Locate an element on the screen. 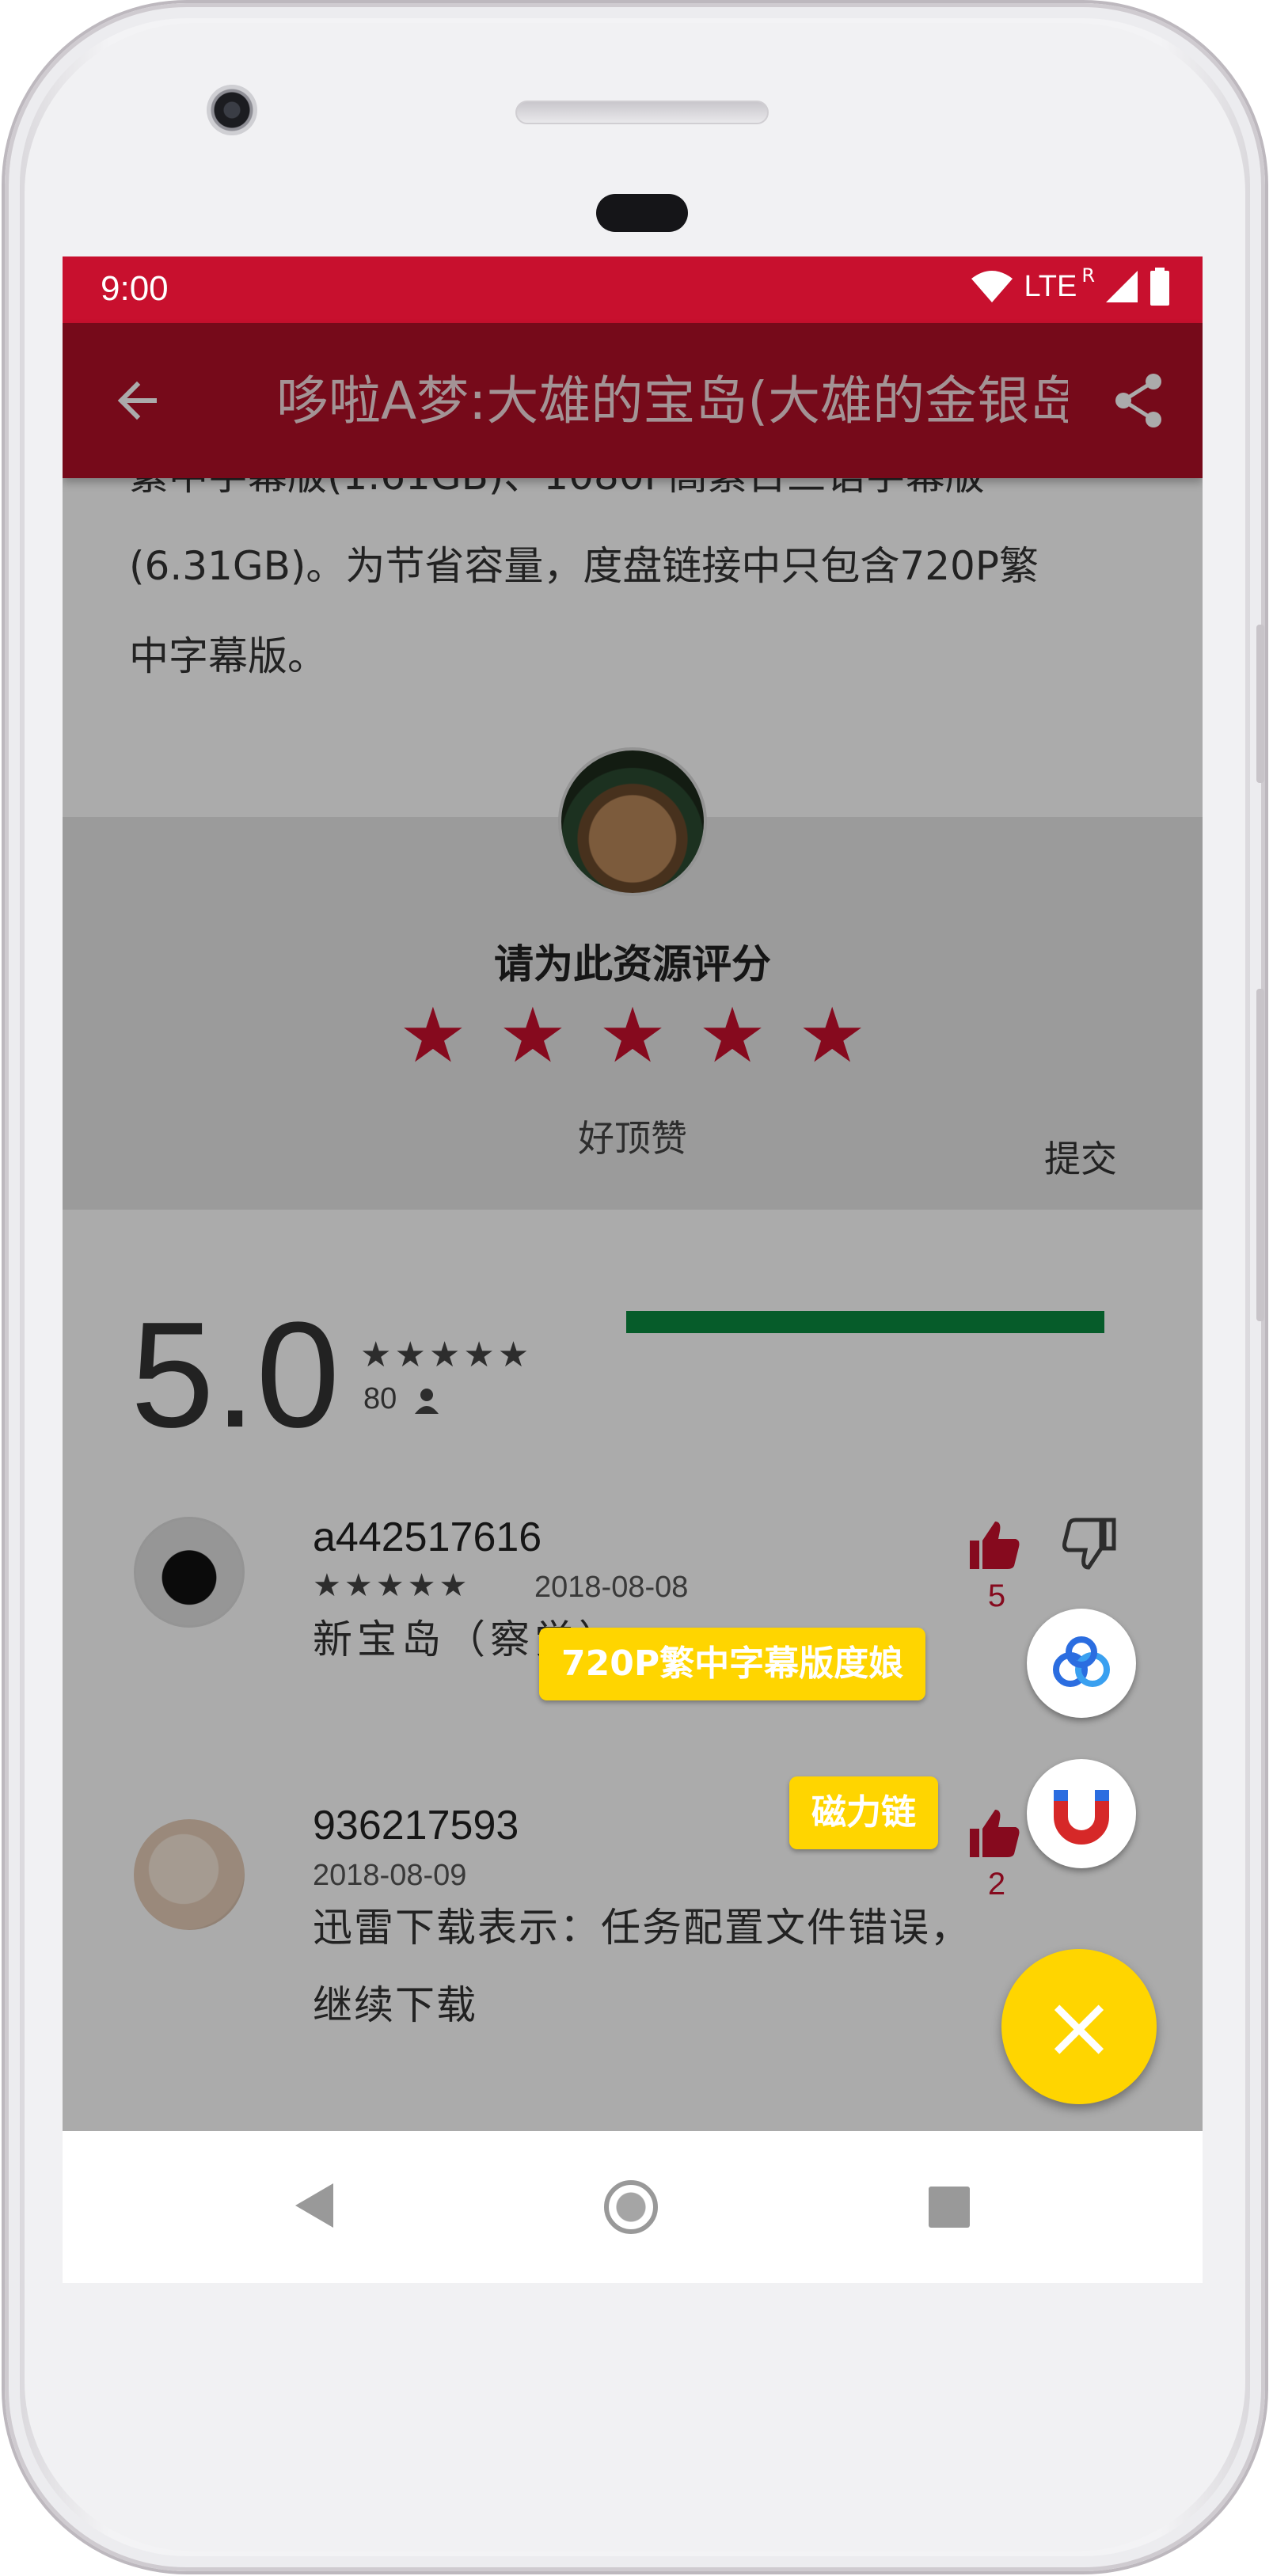  baidu-cloud-icon is located at coordinates (1081, 1661).